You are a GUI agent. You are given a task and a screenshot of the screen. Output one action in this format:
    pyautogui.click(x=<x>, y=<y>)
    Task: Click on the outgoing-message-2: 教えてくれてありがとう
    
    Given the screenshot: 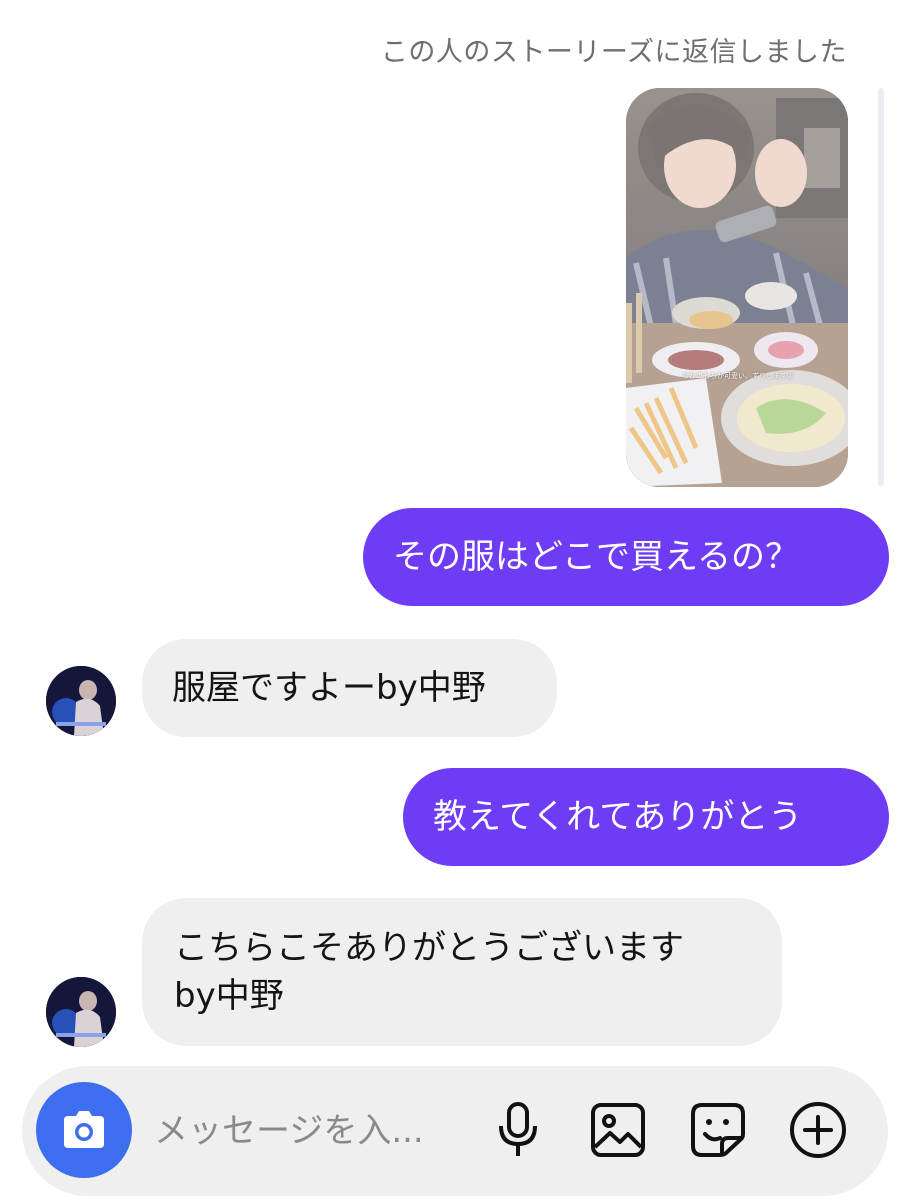 What is the action you would take?
    pyautogui.click(x=646, y=817)
    